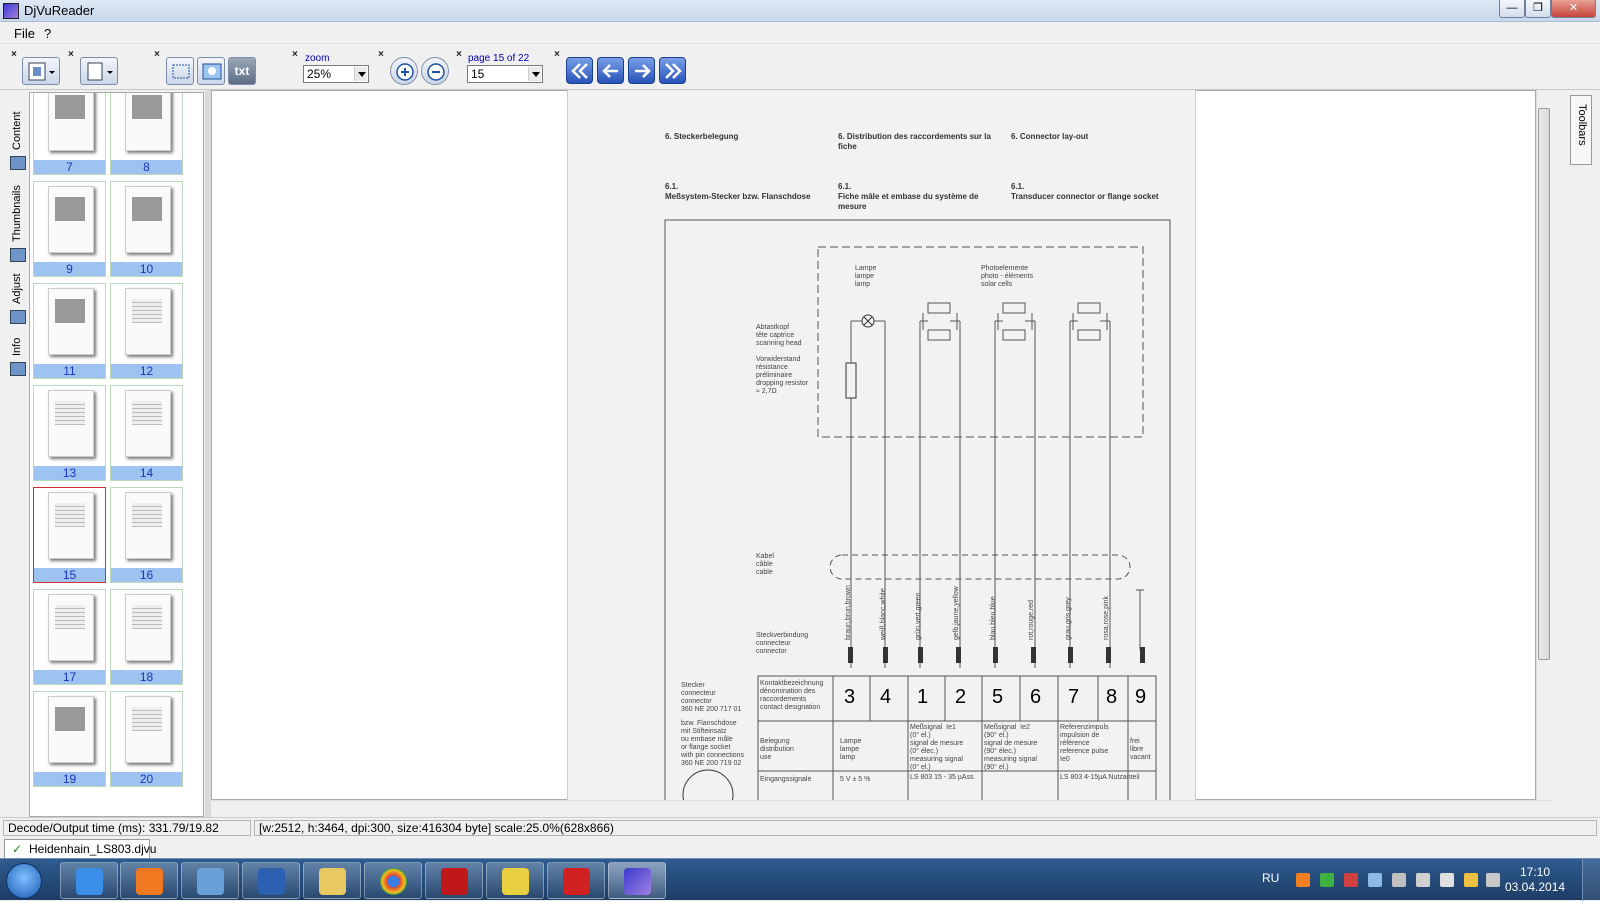 This screenshot has height=901, width=1600. What do you see at coordinates (146, 535) in the screenshot?
I see `thumbnail-page-16: 16` at bounding box center [146, 535].